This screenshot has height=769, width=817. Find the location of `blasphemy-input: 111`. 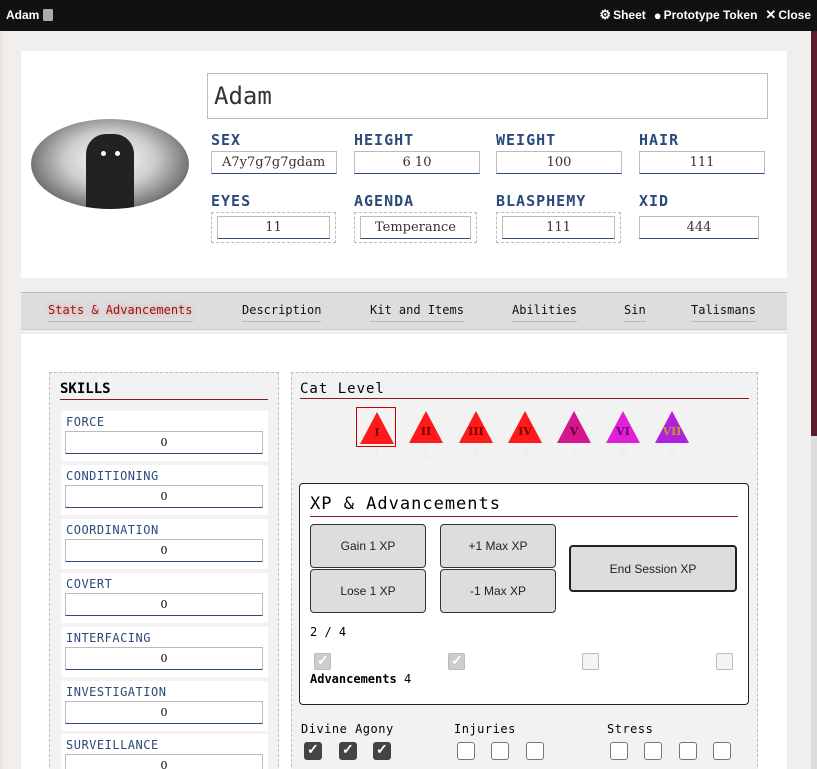

blasphemy-input: 111 is located at coordinates (558, 227).